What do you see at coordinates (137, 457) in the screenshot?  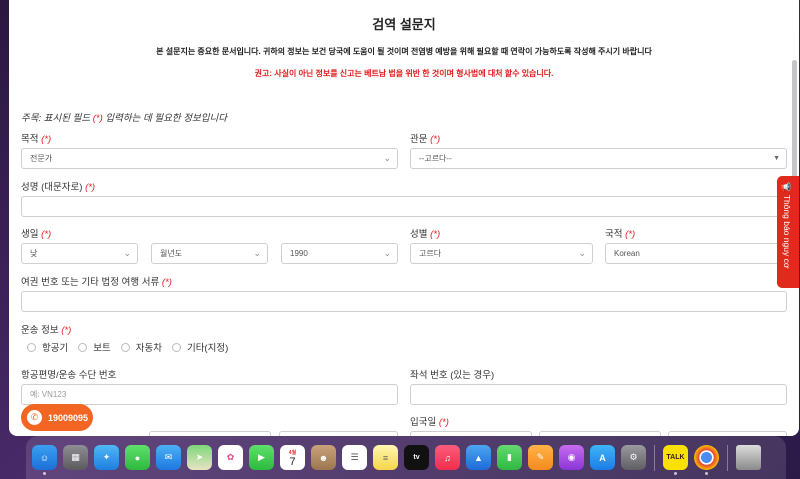 I see `messages-icon: ●` at bounding box center [137, 457].